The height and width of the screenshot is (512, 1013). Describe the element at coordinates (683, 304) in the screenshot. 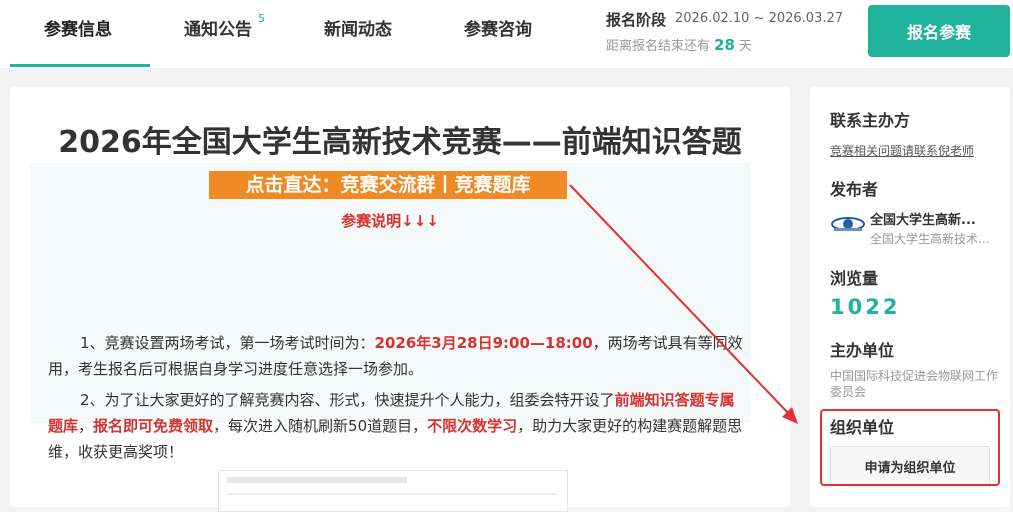

I see `annotation-arrow-icon` at that location.